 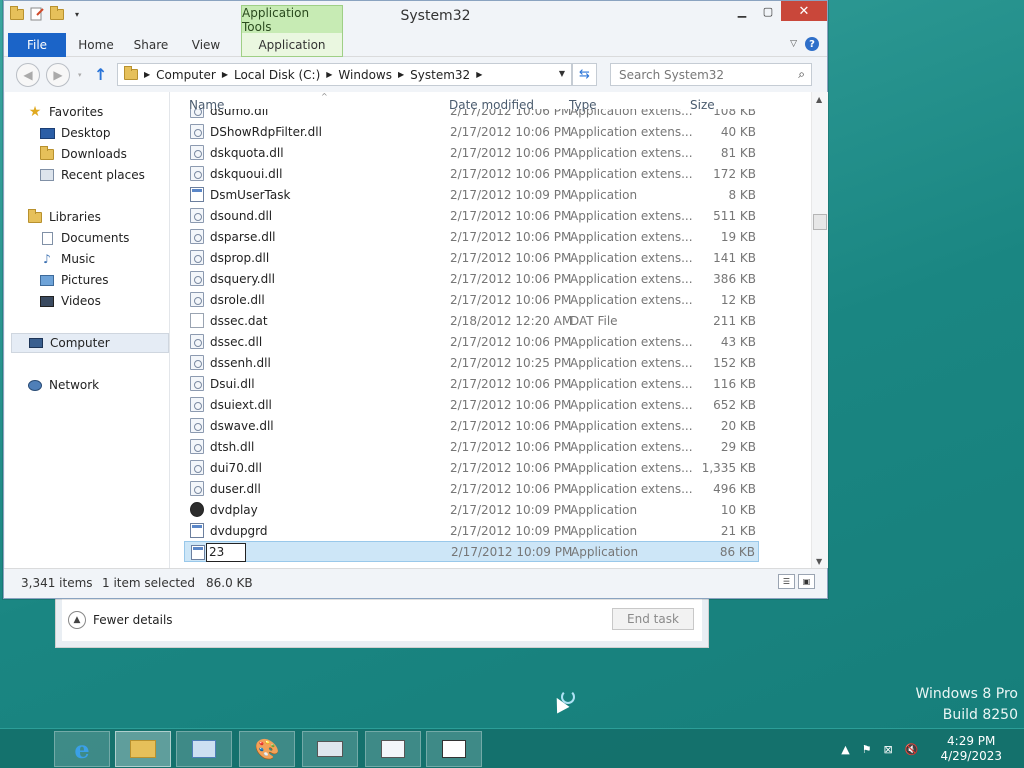 I want to click on tab-view: View, so click(x=206, y=45).